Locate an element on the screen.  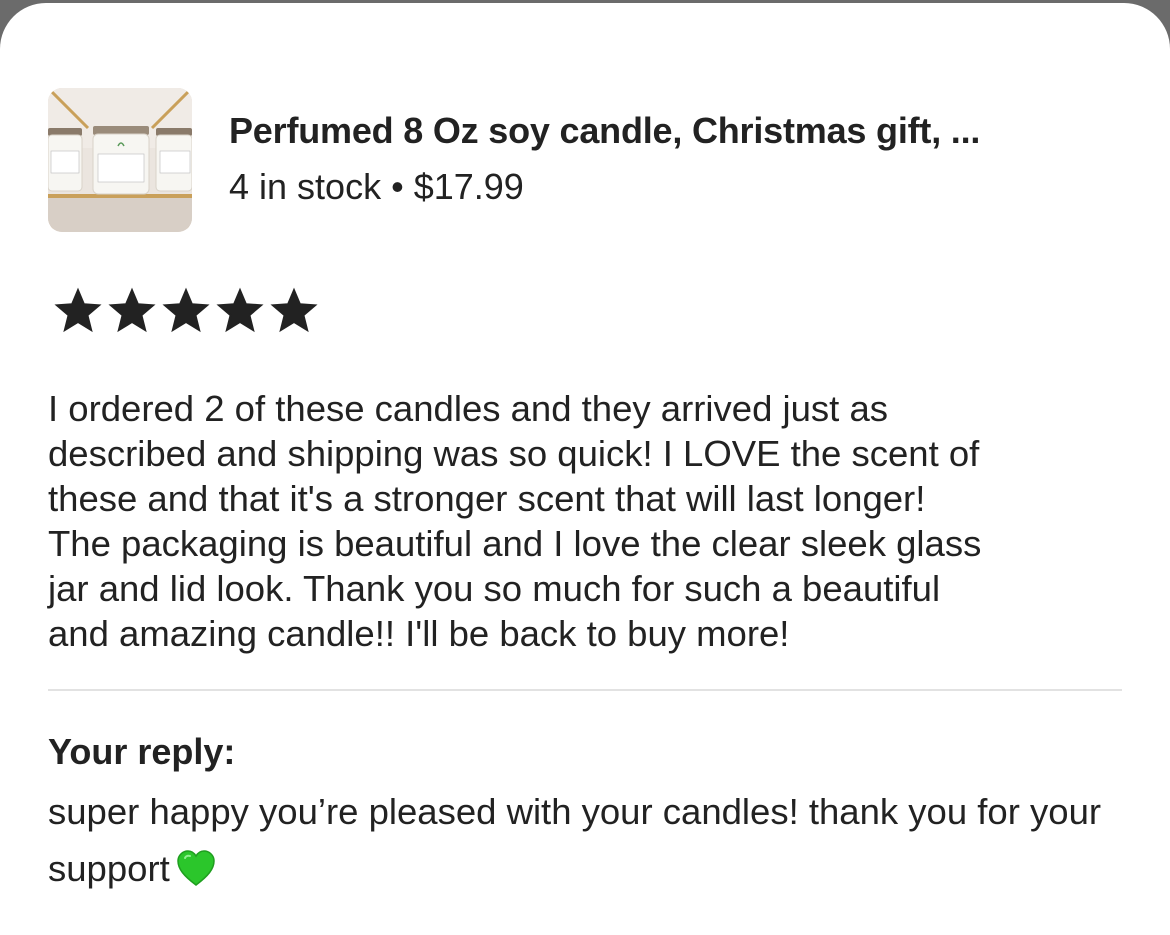
listing-thumbnail is located at coordinates (120, 160).